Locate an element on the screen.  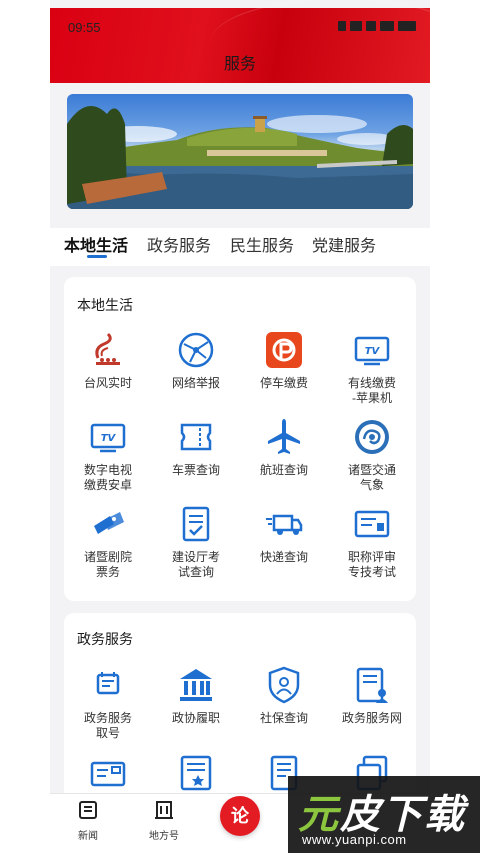
service-label: 快递查询 is located at coordinates (283, 557).